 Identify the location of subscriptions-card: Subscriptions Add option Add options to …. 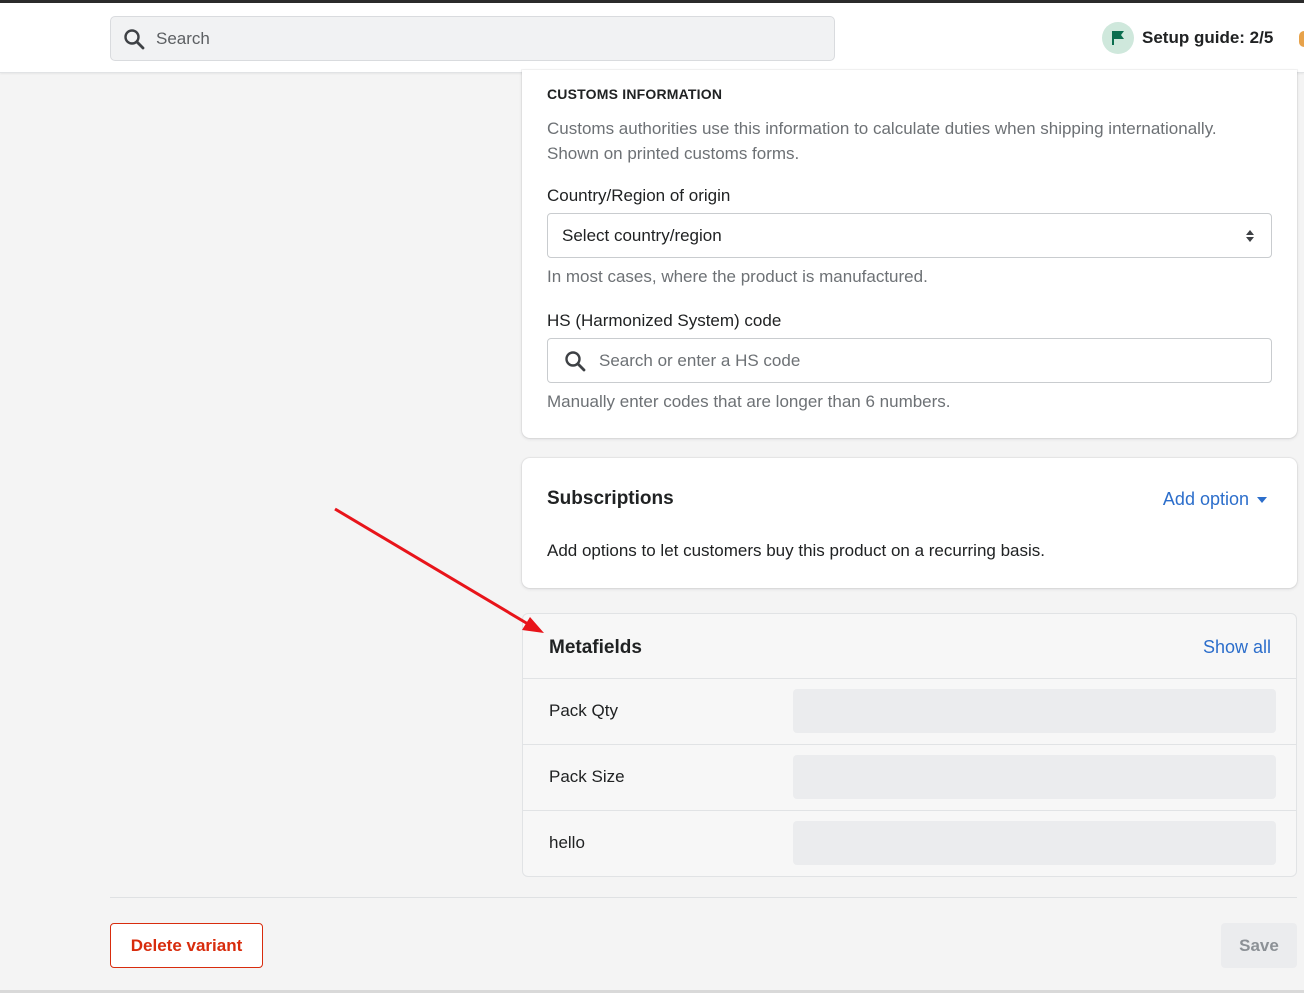
(909, 523).